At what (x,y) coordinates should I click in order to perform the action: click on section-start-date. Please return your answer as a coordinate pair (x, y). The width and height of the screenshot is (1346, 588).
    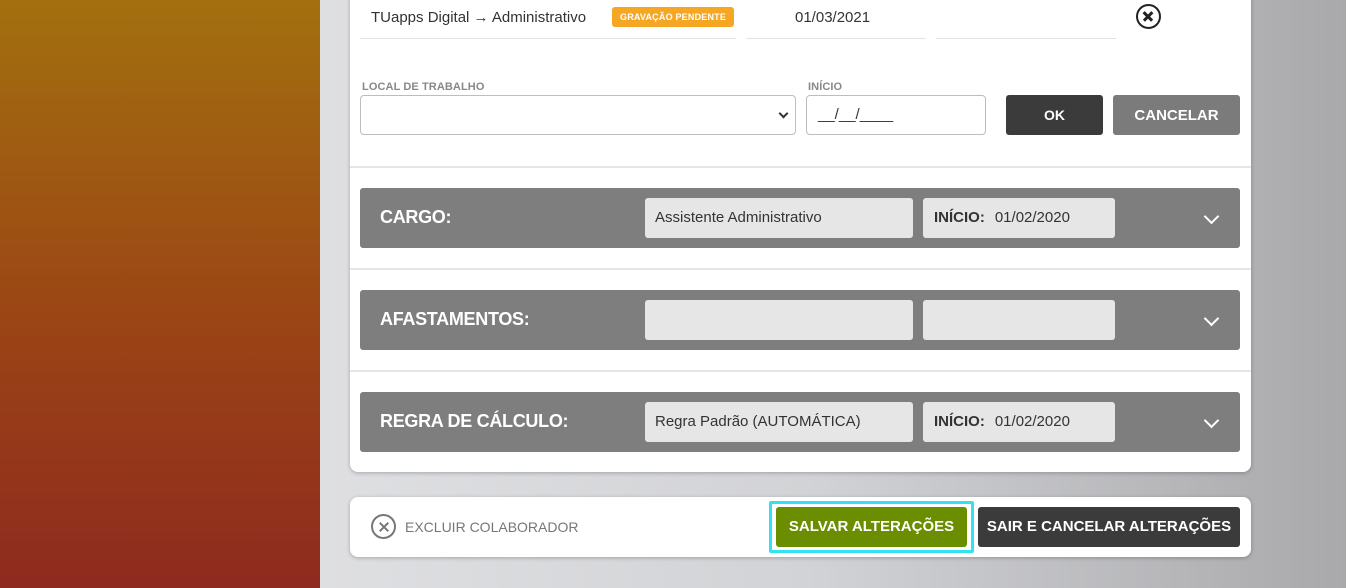
    Looking at the image, I should click on (1019, 320).